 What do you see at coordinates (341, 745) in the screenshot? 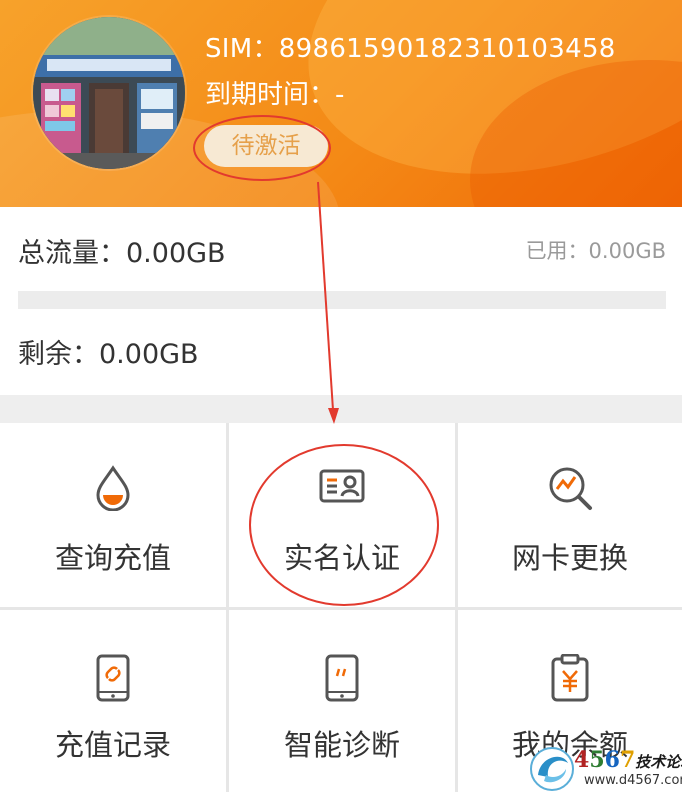
I see `menu-item-label: 智能诊断` at bounding box center [341, 745].